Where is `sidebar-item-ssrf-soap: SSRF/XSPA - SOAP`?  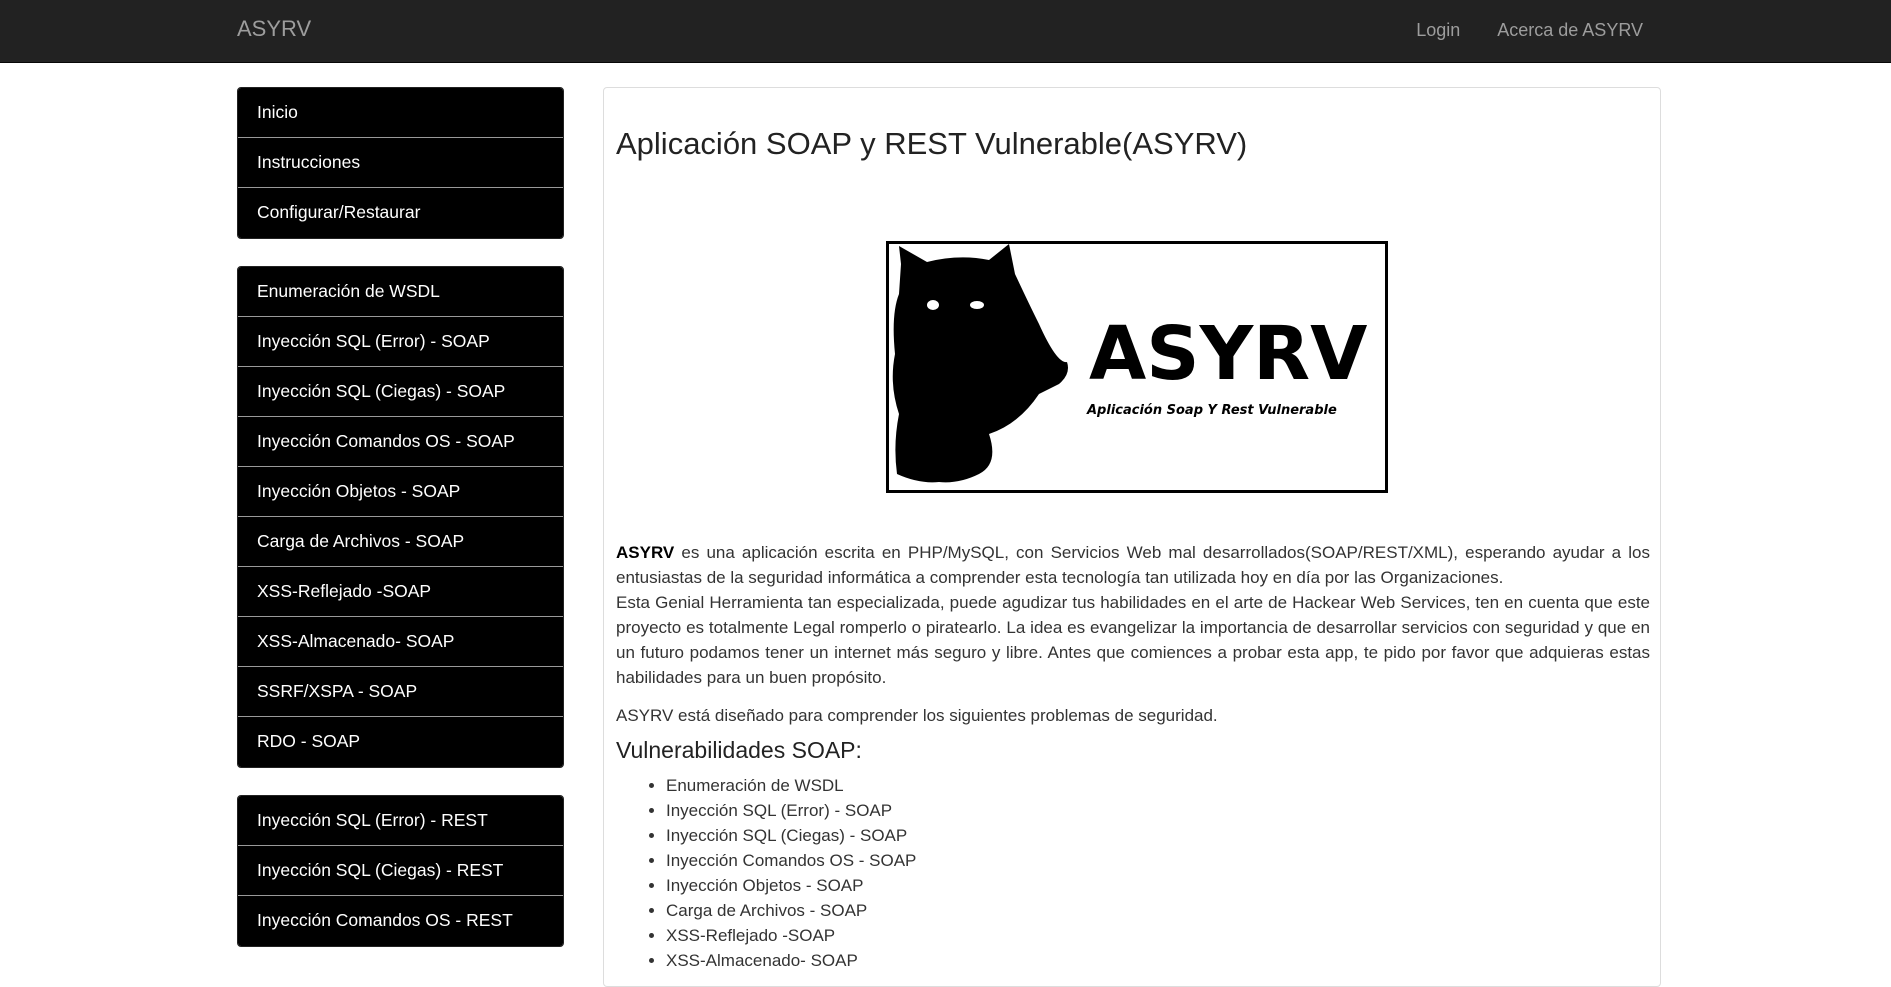 sidebar-item-ssrf-soap: SSRF/XSPA - SOAP is located at coordinates (400, 692).